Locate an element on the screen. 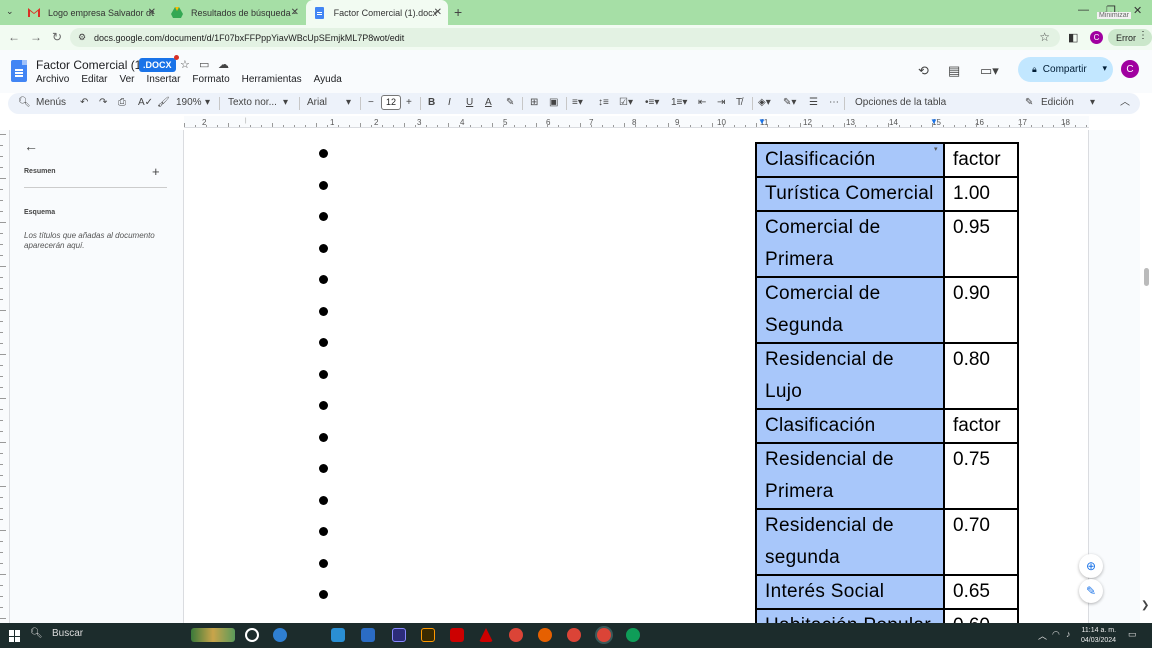  table-options-button: Opciones de la tabla is located at coordinates (900, 103).